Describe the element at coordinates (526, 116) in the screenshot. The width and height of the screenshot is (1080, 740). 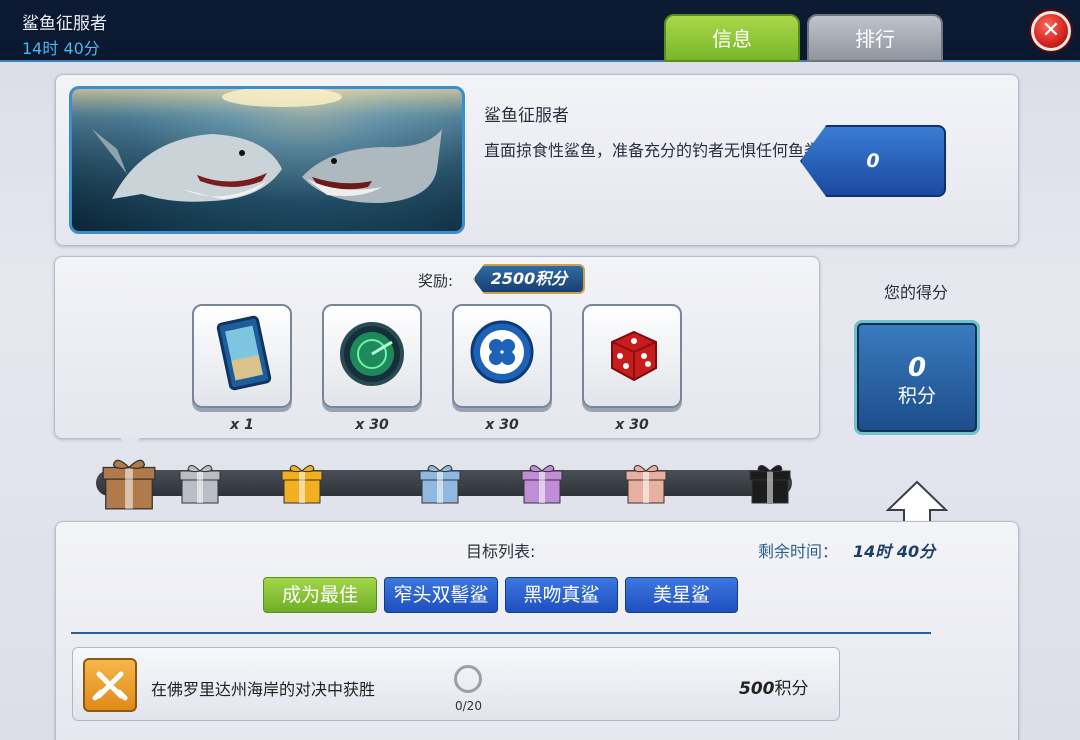
I see `event-title: 鲨鱼征服者` at that location.